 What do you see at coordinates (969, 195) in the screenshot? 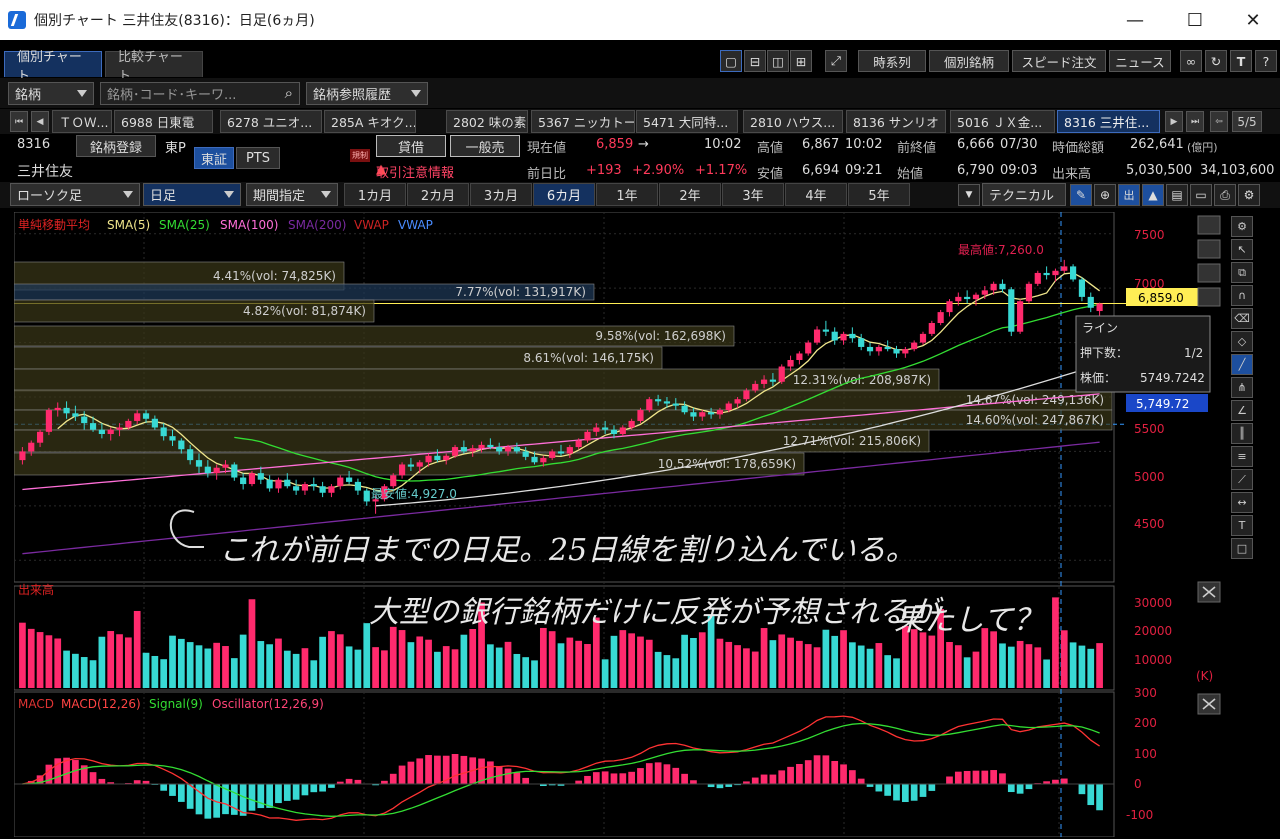
I see `dropdown-icon: ▼` at bounding box center [969, 195].